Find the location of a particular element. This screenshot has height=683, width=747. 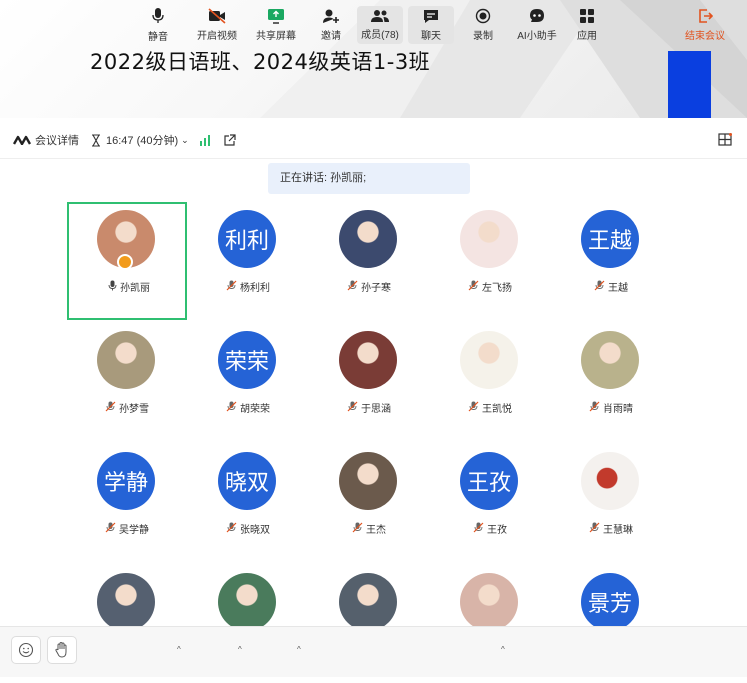

participant-name: 孙子寒 is located at coordinates (376, 288).